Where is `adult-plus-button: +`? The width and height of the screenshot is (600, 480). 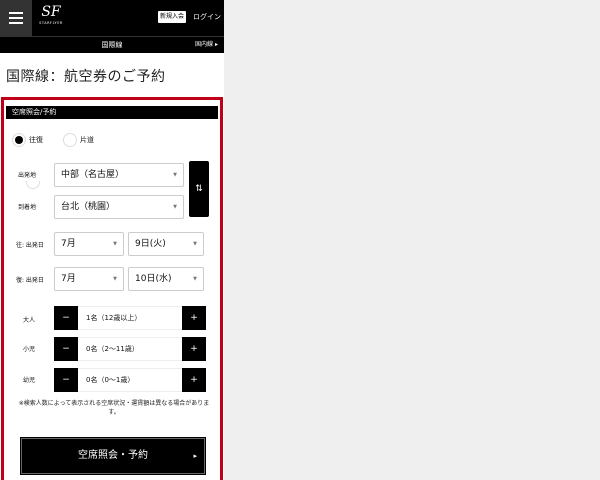 adult-plus-button: + is located at coordinates (194, 318).